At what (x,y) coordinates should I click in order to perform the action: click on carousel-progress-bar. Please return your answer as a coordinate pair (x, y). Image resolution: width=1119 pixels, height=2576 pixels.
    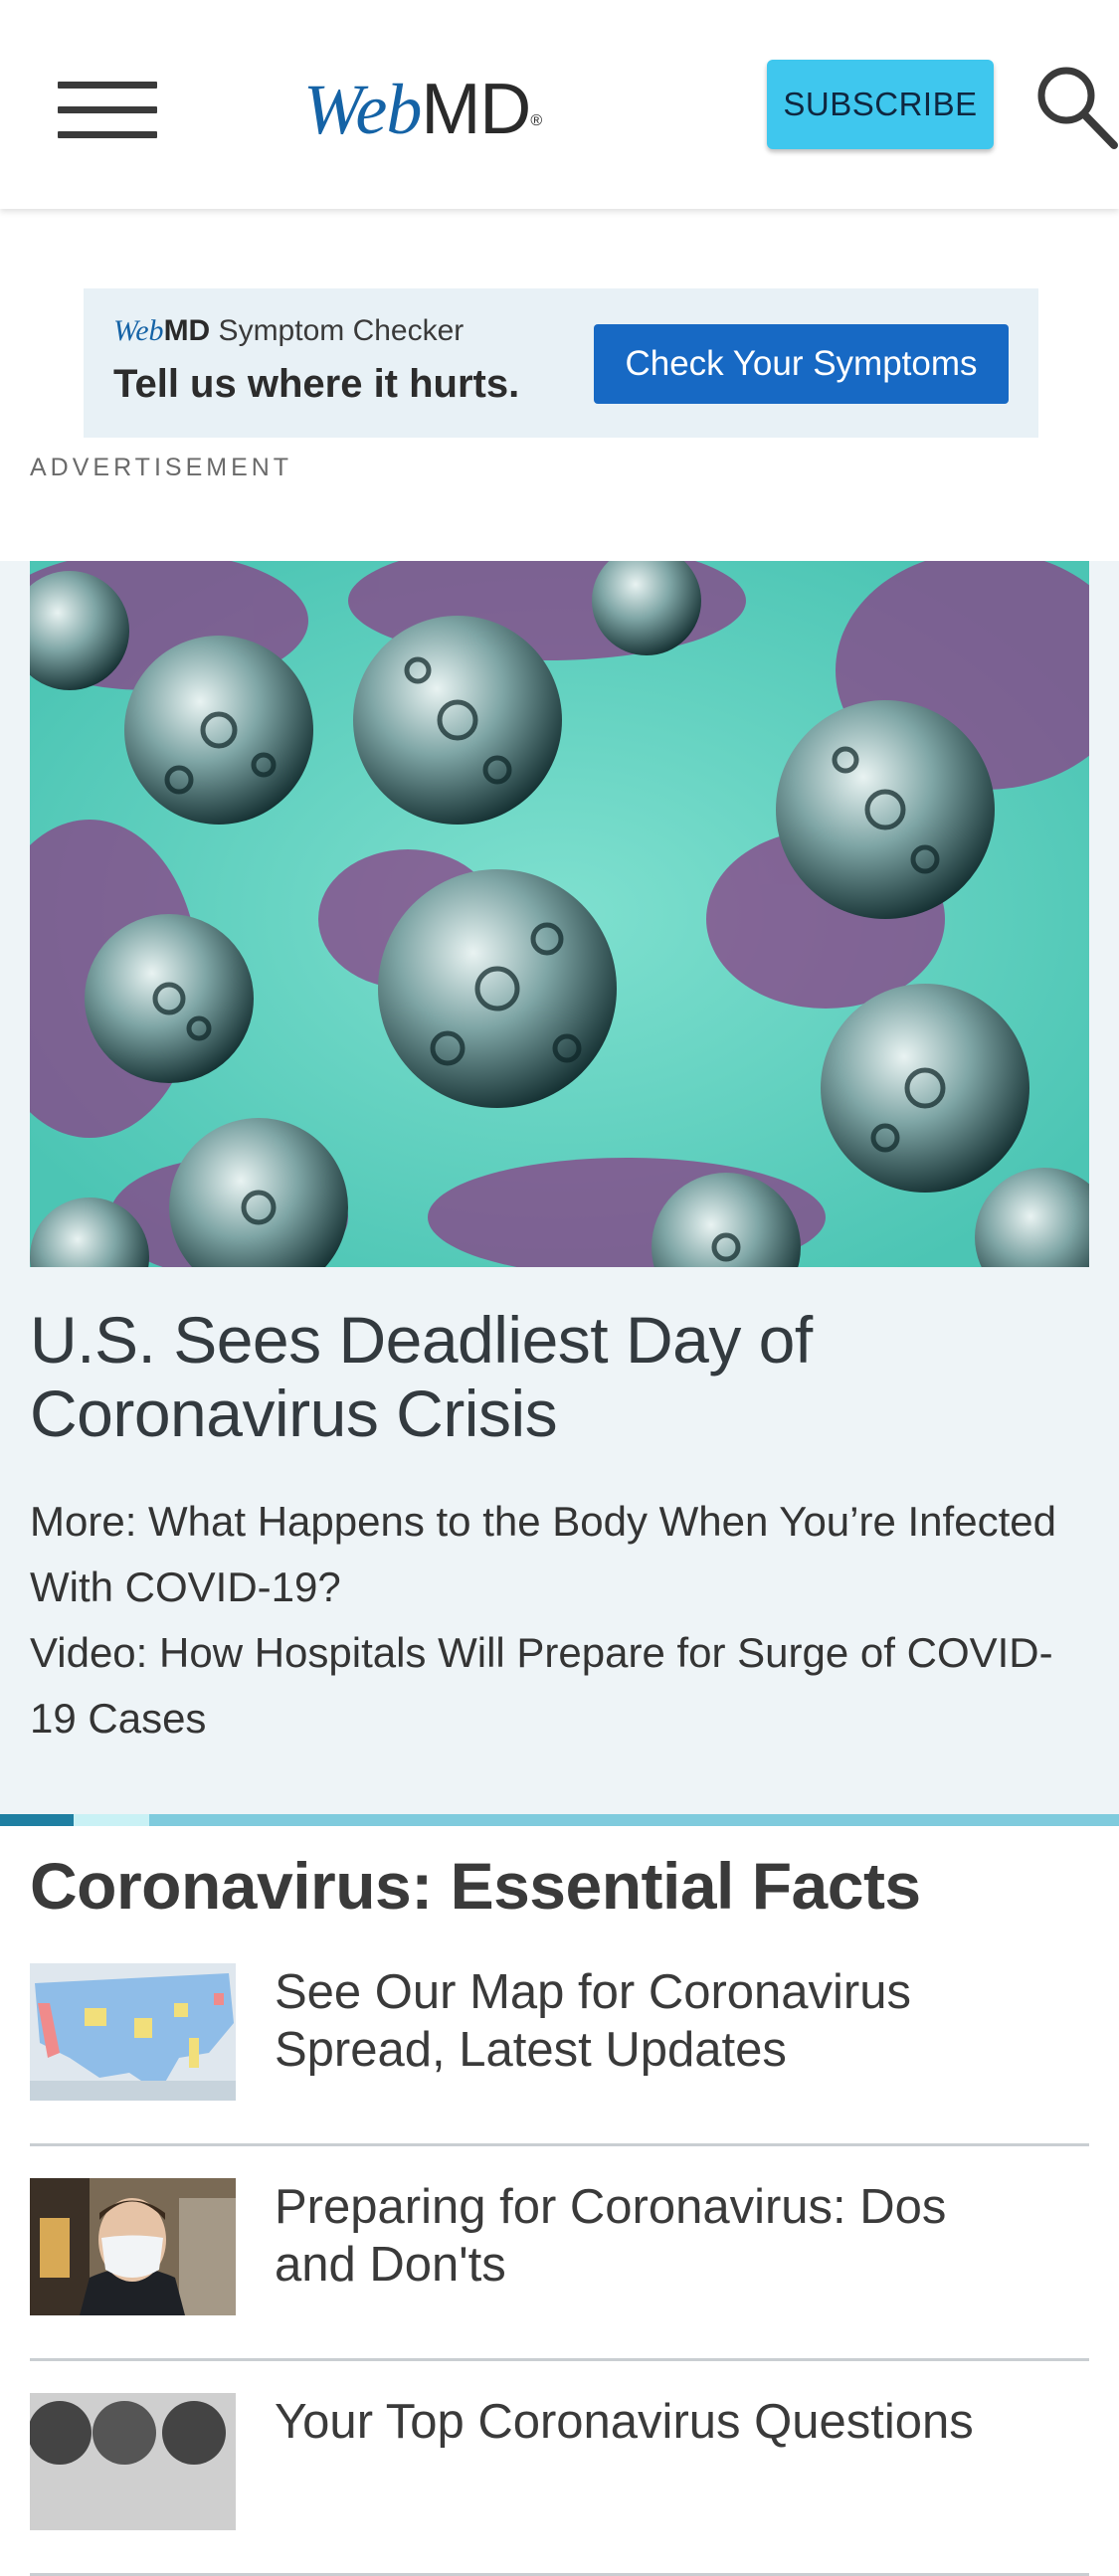
    Looking at the image, I should click on (559, 1820).